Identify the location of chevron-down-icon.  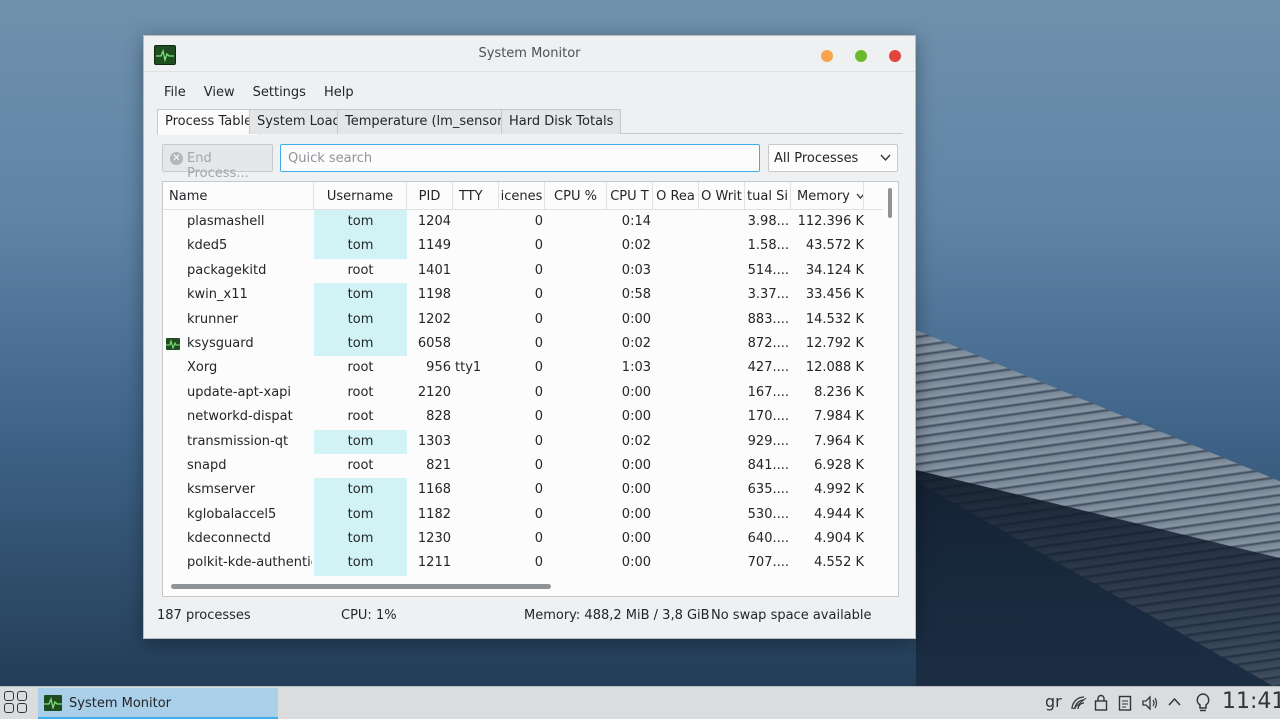
(885, 158).